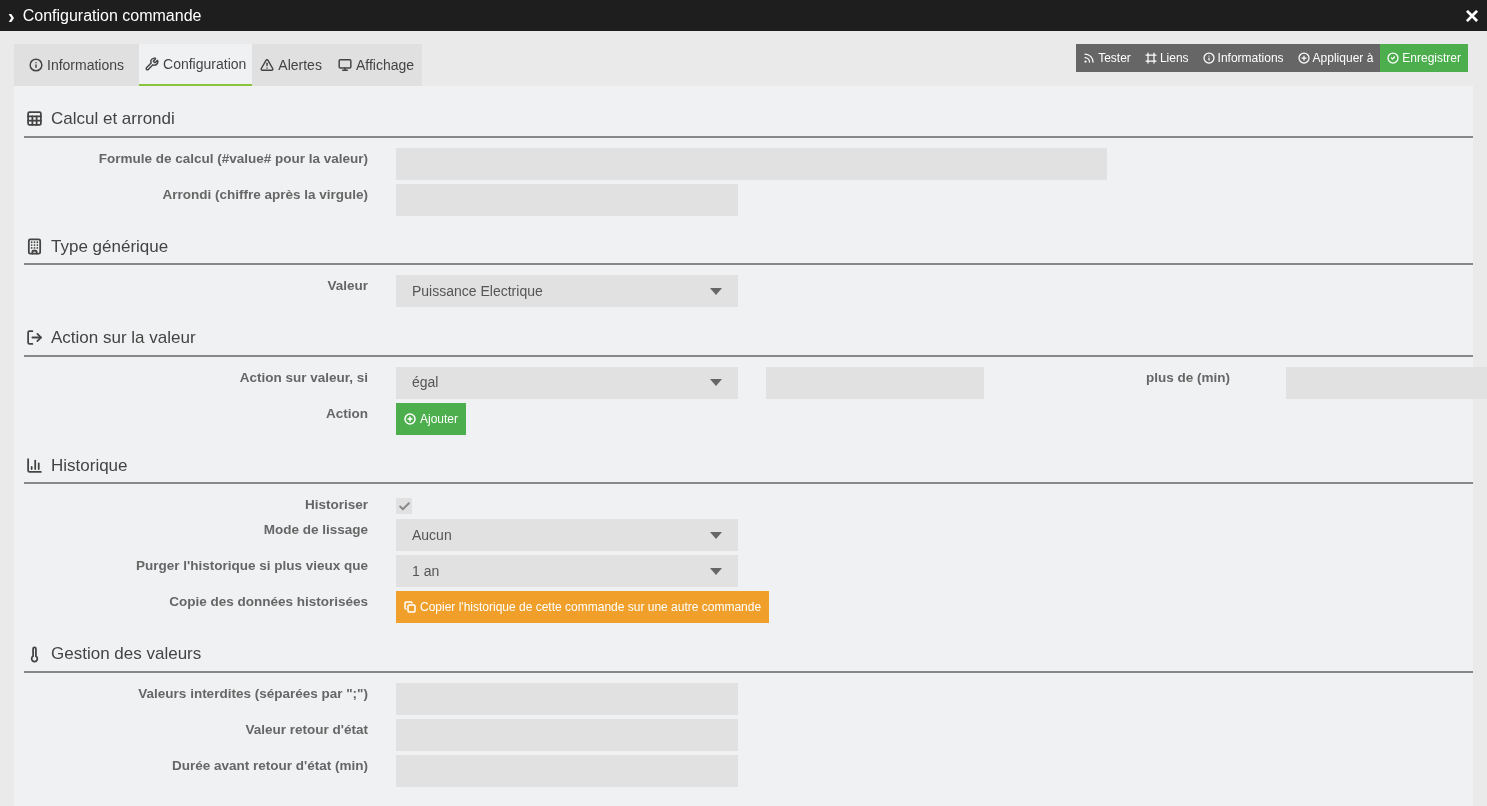 This screenshot has width=1487, height=806. I want to click on field-label: Action, so click(347, 413).